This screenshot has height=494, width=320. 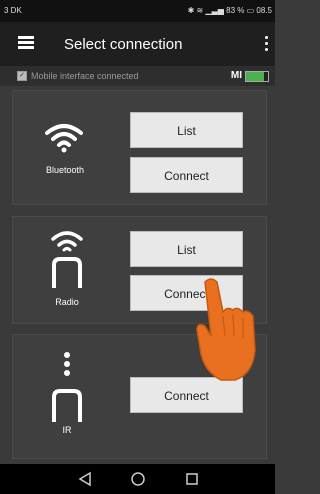 I want to click on device-label-bluetooth: Bluetooth, so click(x=65, y=170).